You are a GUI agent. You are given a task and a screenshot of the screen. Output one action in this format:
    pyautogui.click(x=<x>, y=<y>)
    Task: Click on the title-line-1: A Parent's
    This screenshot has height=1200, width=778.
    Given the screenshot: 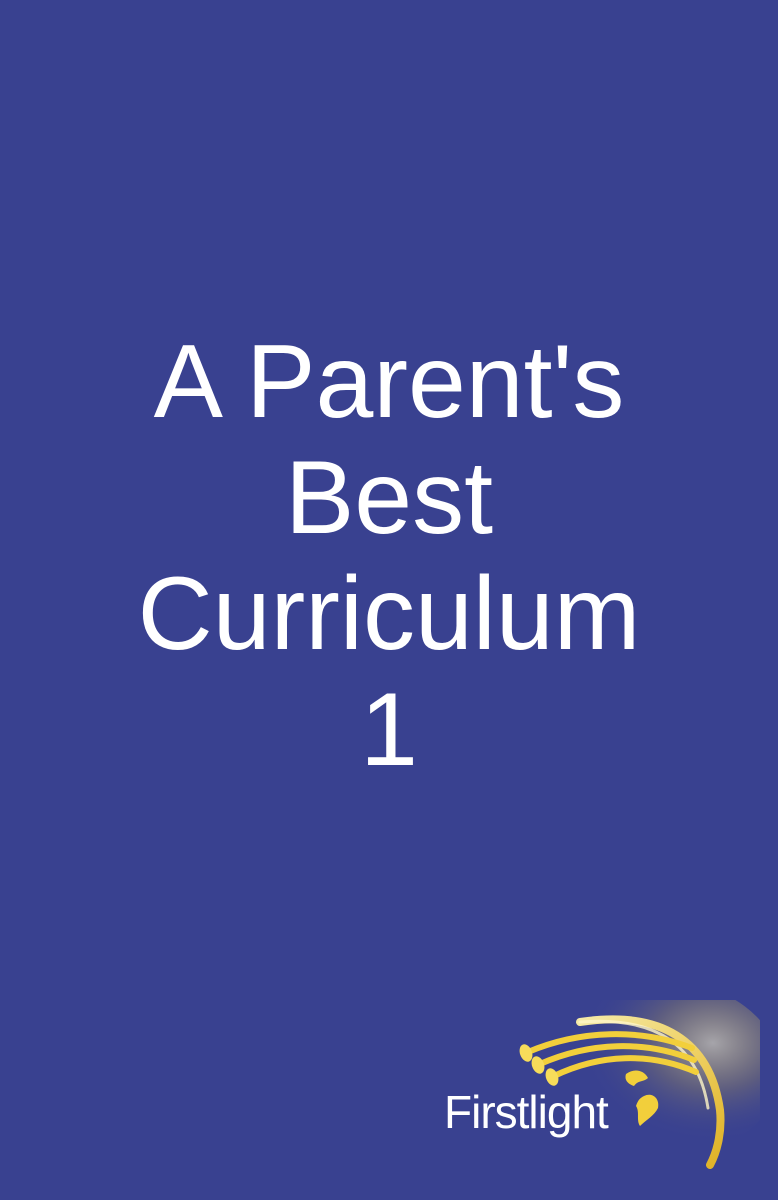 What is the action you would take?
    pyautogui.click(x=389, y=382)
    